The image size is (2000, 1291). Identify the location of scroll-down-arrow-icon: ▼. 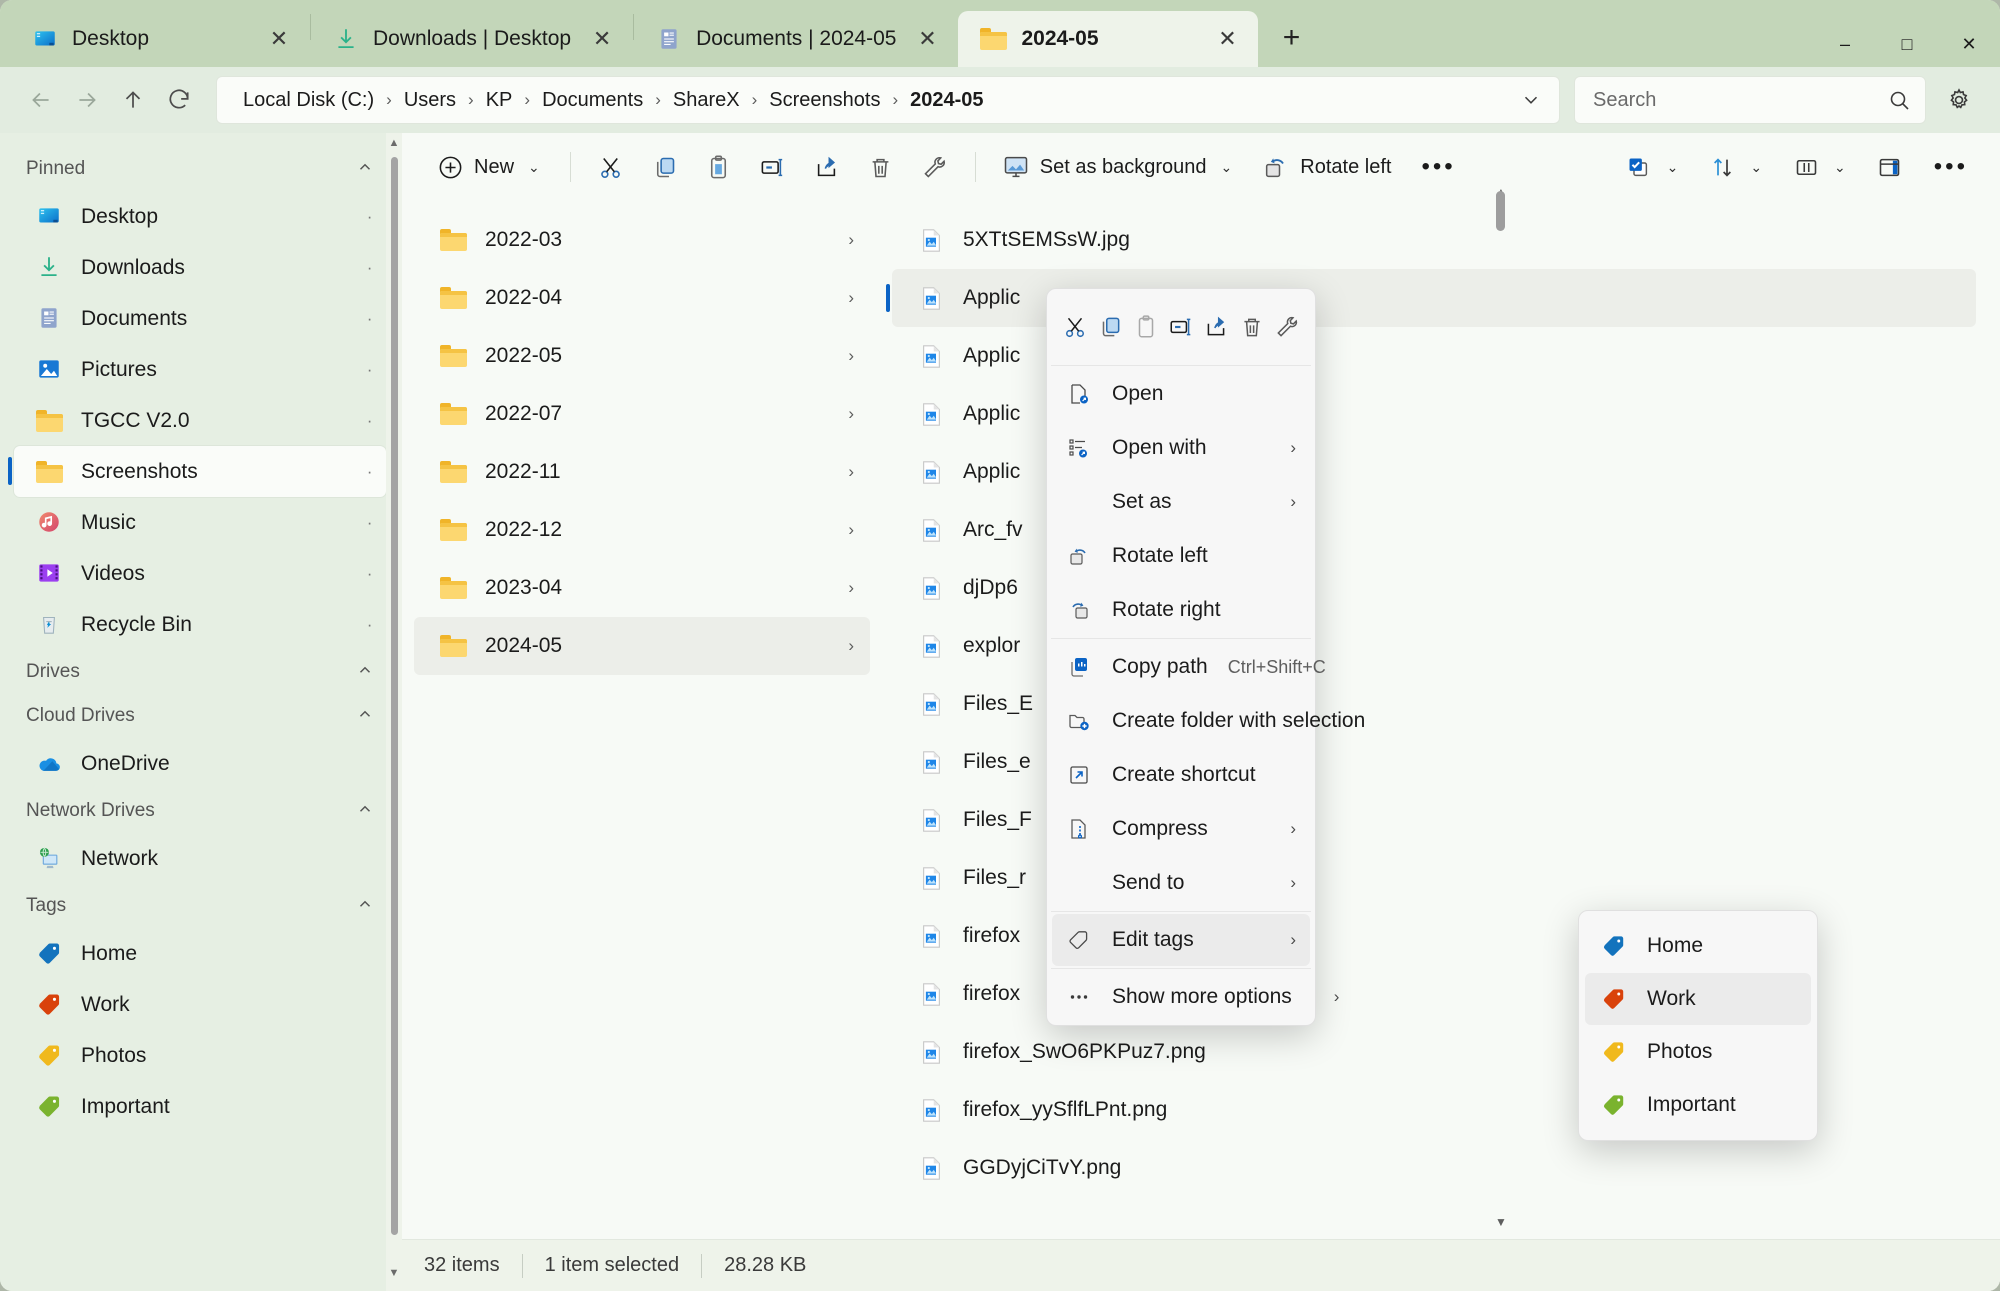
(1501, 1225).